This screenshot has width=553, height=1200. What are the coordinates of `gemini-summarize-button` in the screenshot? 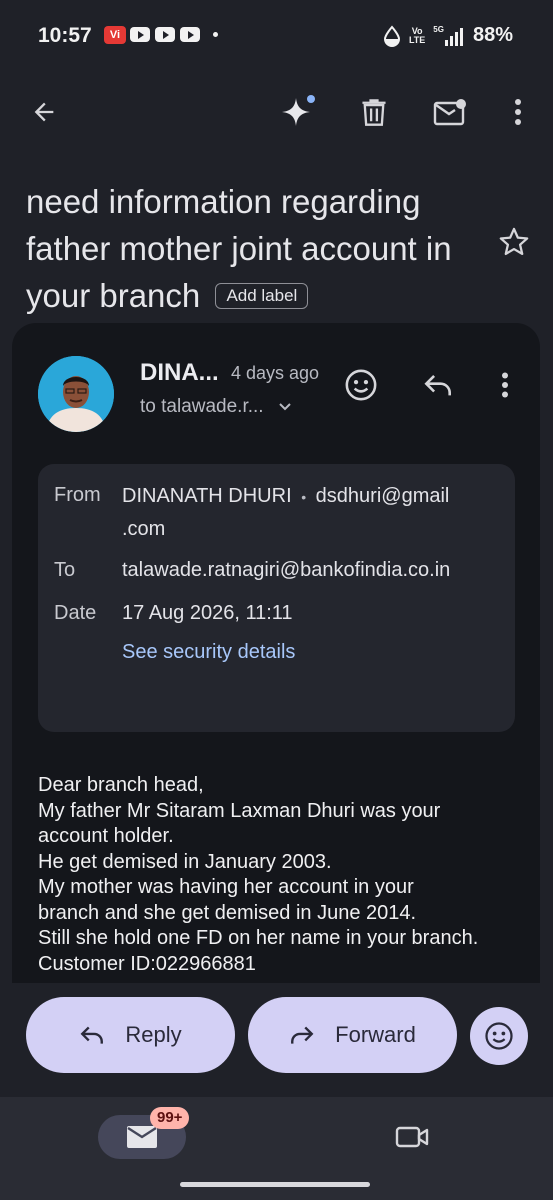 It's located at (298, 112).